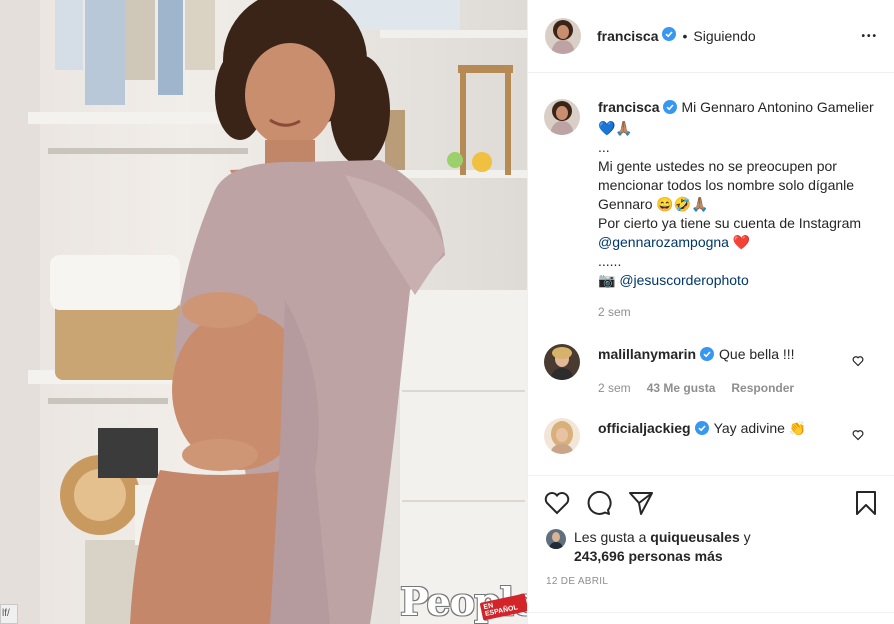 Image resolution: width=894 pixels, height=624 pixels. I want to click on post-header: francisca • Siguiendo •••, so click(711, 36).